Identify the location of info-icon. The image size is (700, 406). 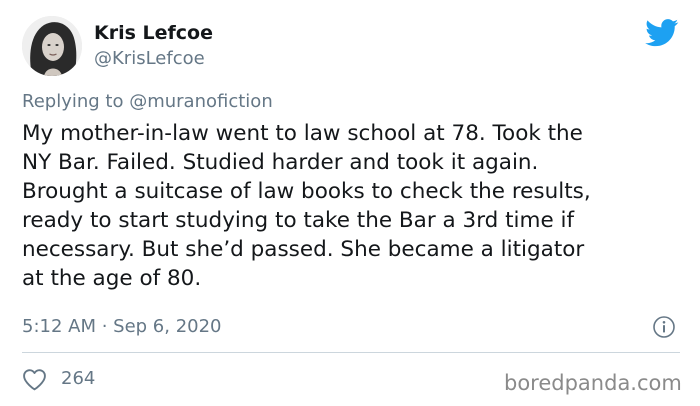
(664, 327).